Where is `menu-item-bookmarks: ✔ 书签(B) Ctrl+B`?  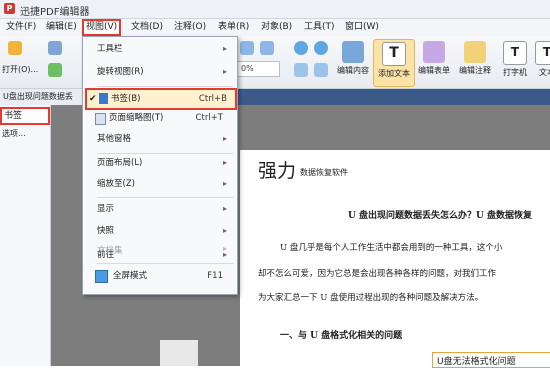
menu-item-bookmarks: ✔ 书签(B) Ctrl+B is located at coordinates (161, 99).